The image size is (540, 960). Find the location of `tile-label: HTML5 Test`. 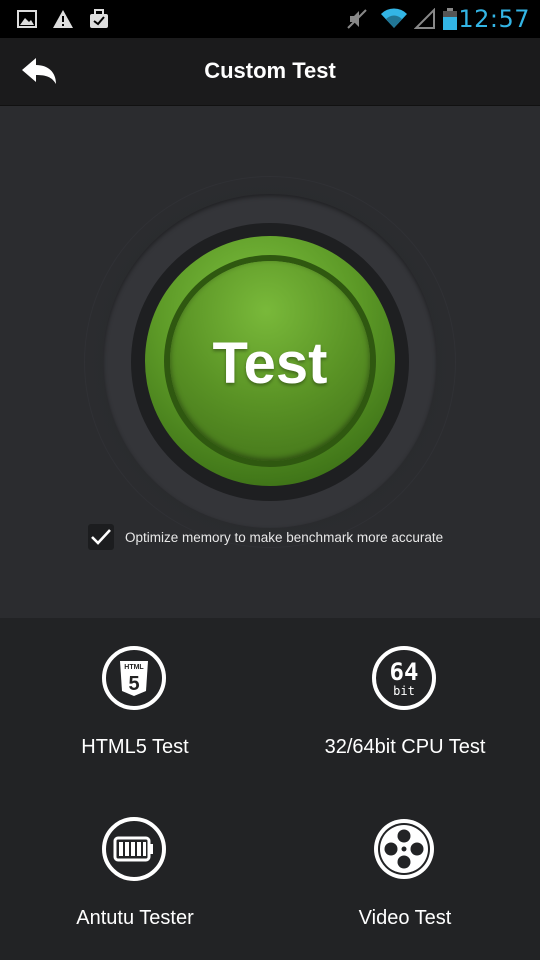

tile-label: HTML5 Test is located at coordinates (135, 747).